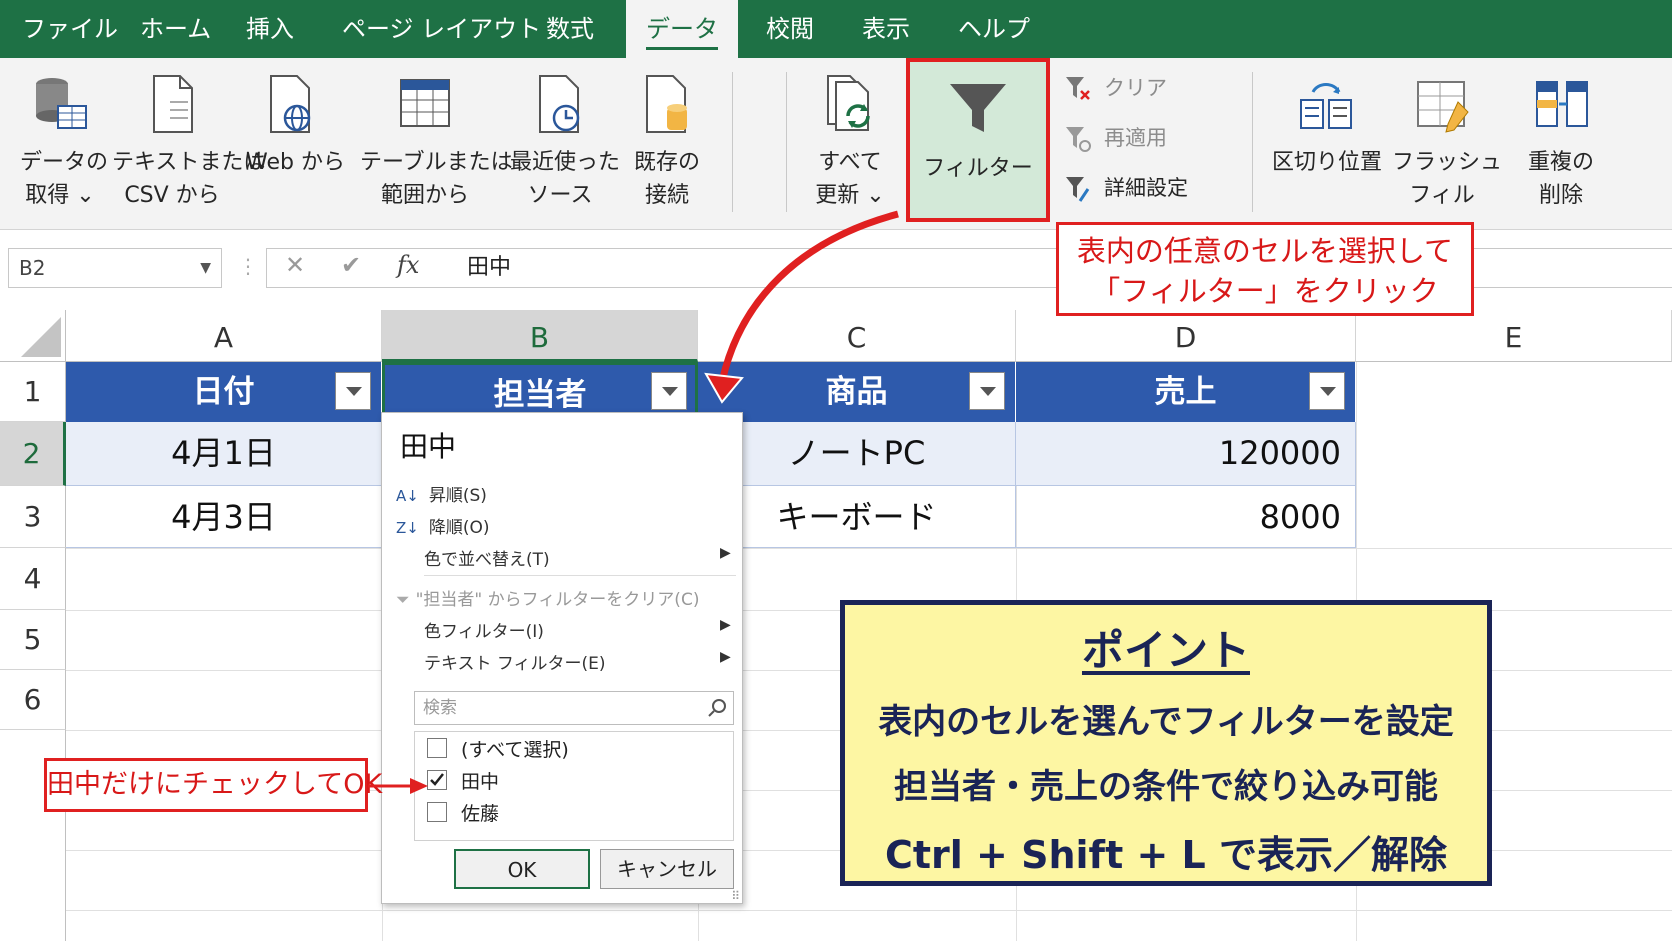 Image resolution: width=1672 pixels, height=941 pixels. I want to click on curved-arrow-line, so click(808, 296).